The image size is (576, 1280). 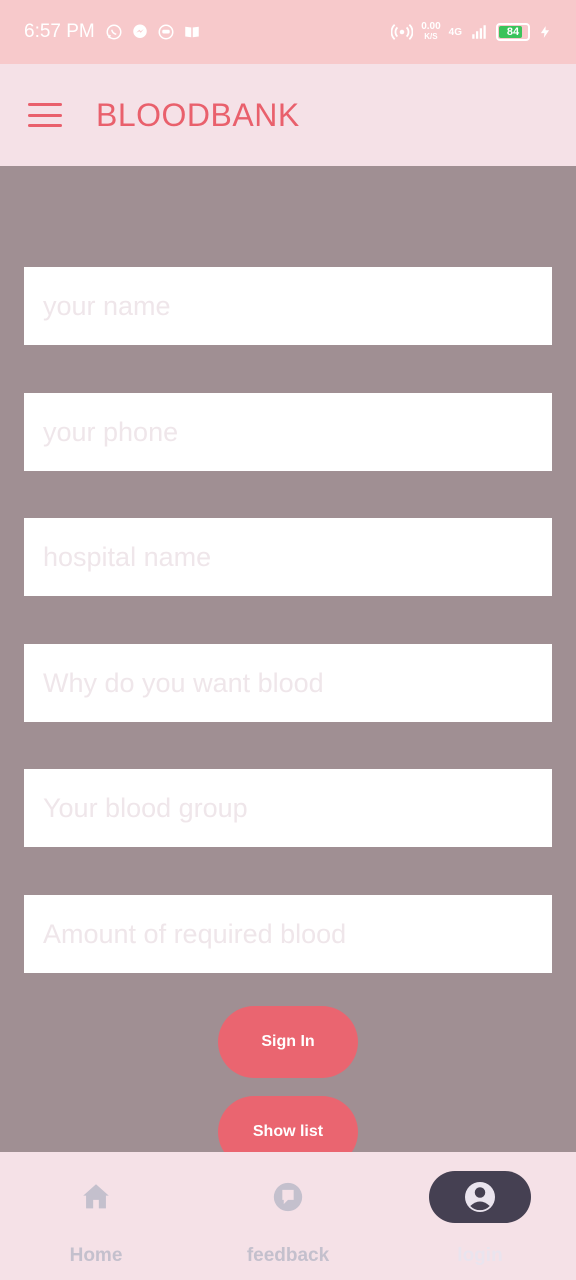 What do you see at coordinates (288, 306) in the screenshot?
I see `name-input` at bounding box center [288, 306].